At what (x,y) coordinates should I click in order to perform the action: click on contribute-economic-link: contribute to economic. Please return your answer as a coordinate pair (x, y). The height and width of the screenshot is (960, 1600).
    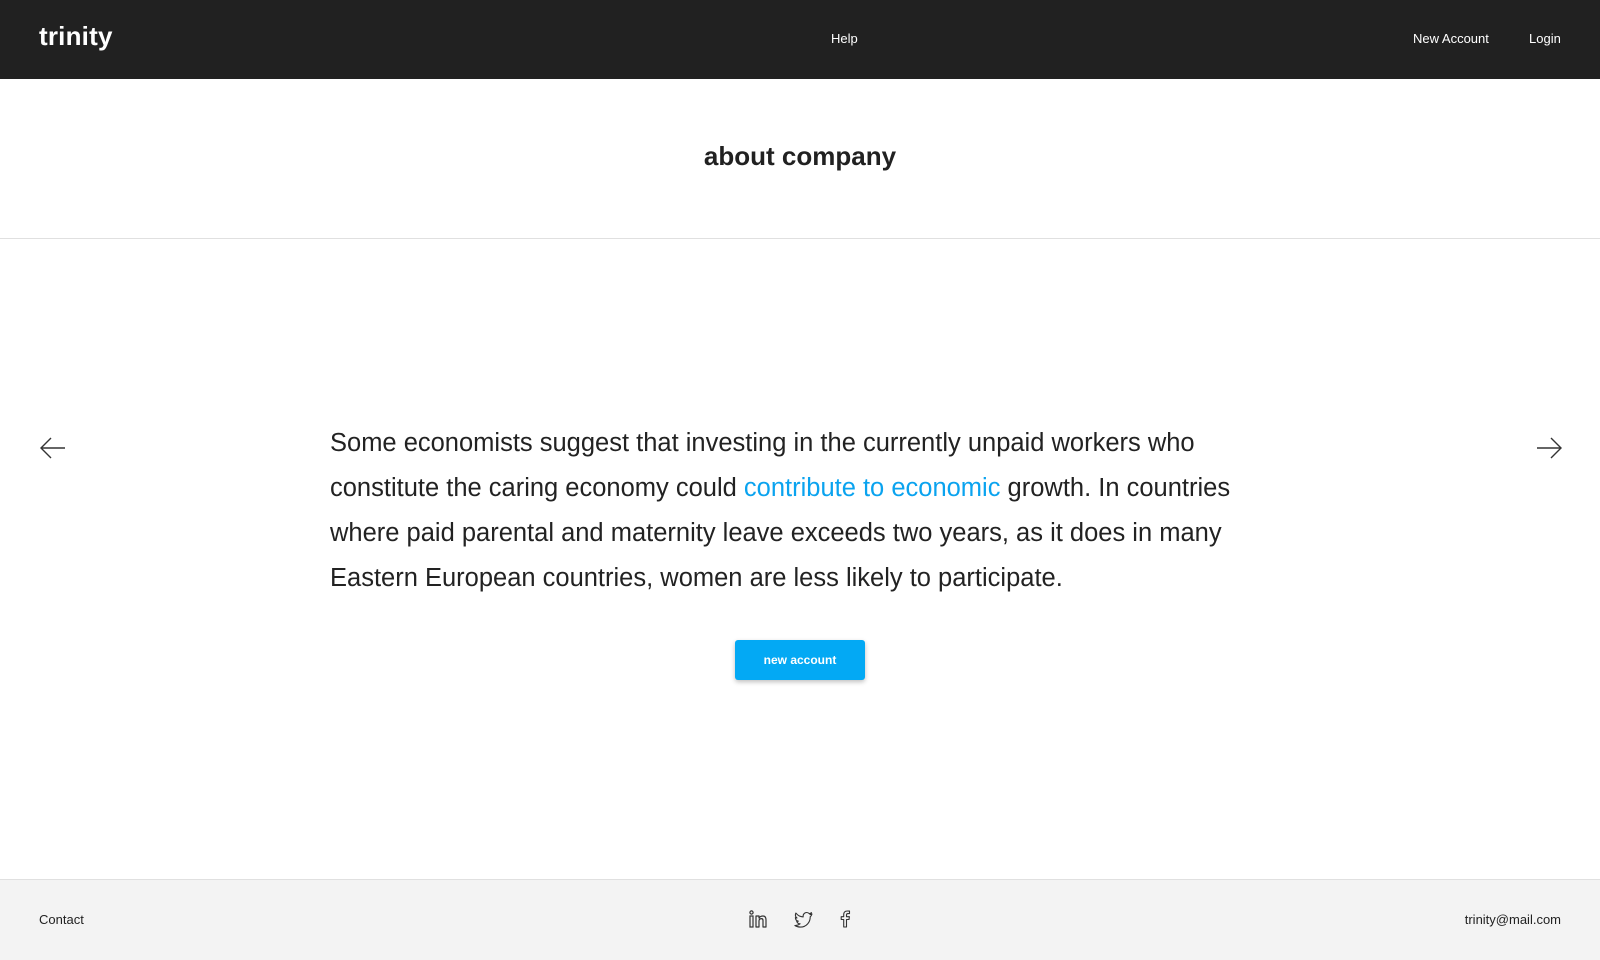
    Looking at the image, I should click on (872, 488).